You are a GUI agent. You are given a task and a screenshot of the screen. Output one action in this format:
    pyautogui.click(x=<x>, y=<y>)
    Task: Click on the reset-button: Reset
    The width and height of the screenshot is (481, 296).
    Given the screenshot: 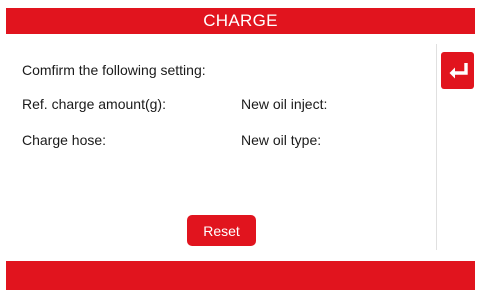 What is the action you would take?
    pyautogui.click(x=221, y=230)
    